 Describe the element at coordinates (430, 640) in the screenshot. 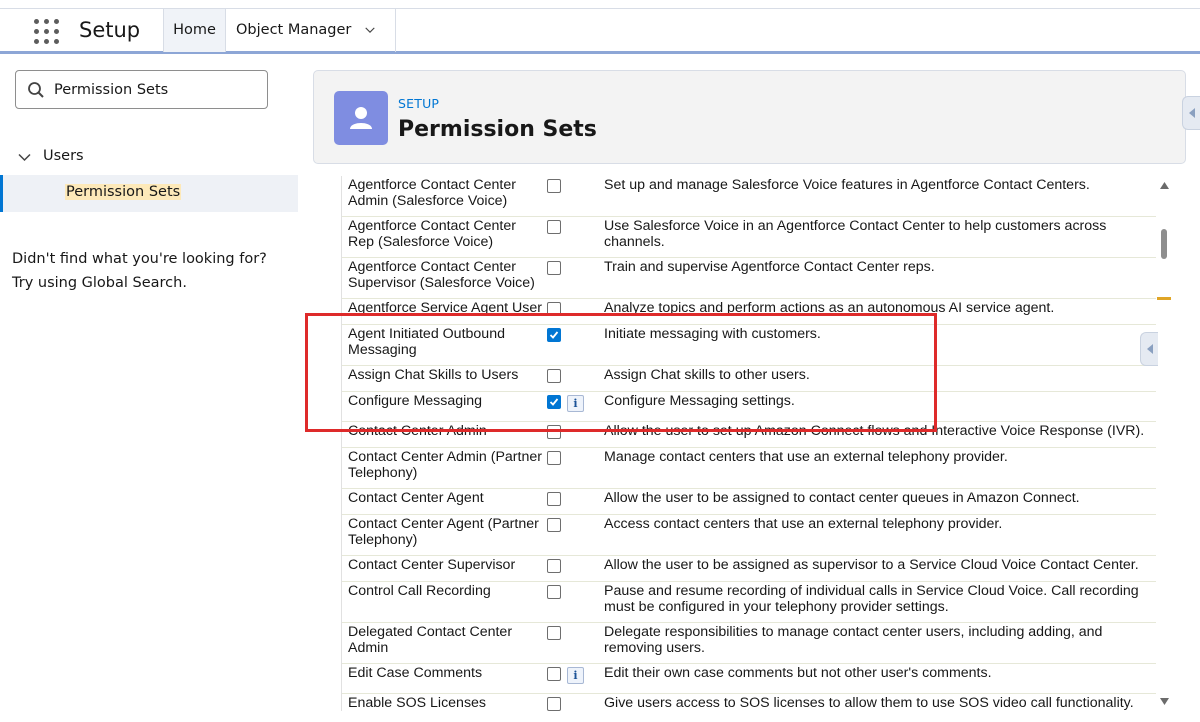

I see `permission-name: Delegated Contact Center Admin` at that location.